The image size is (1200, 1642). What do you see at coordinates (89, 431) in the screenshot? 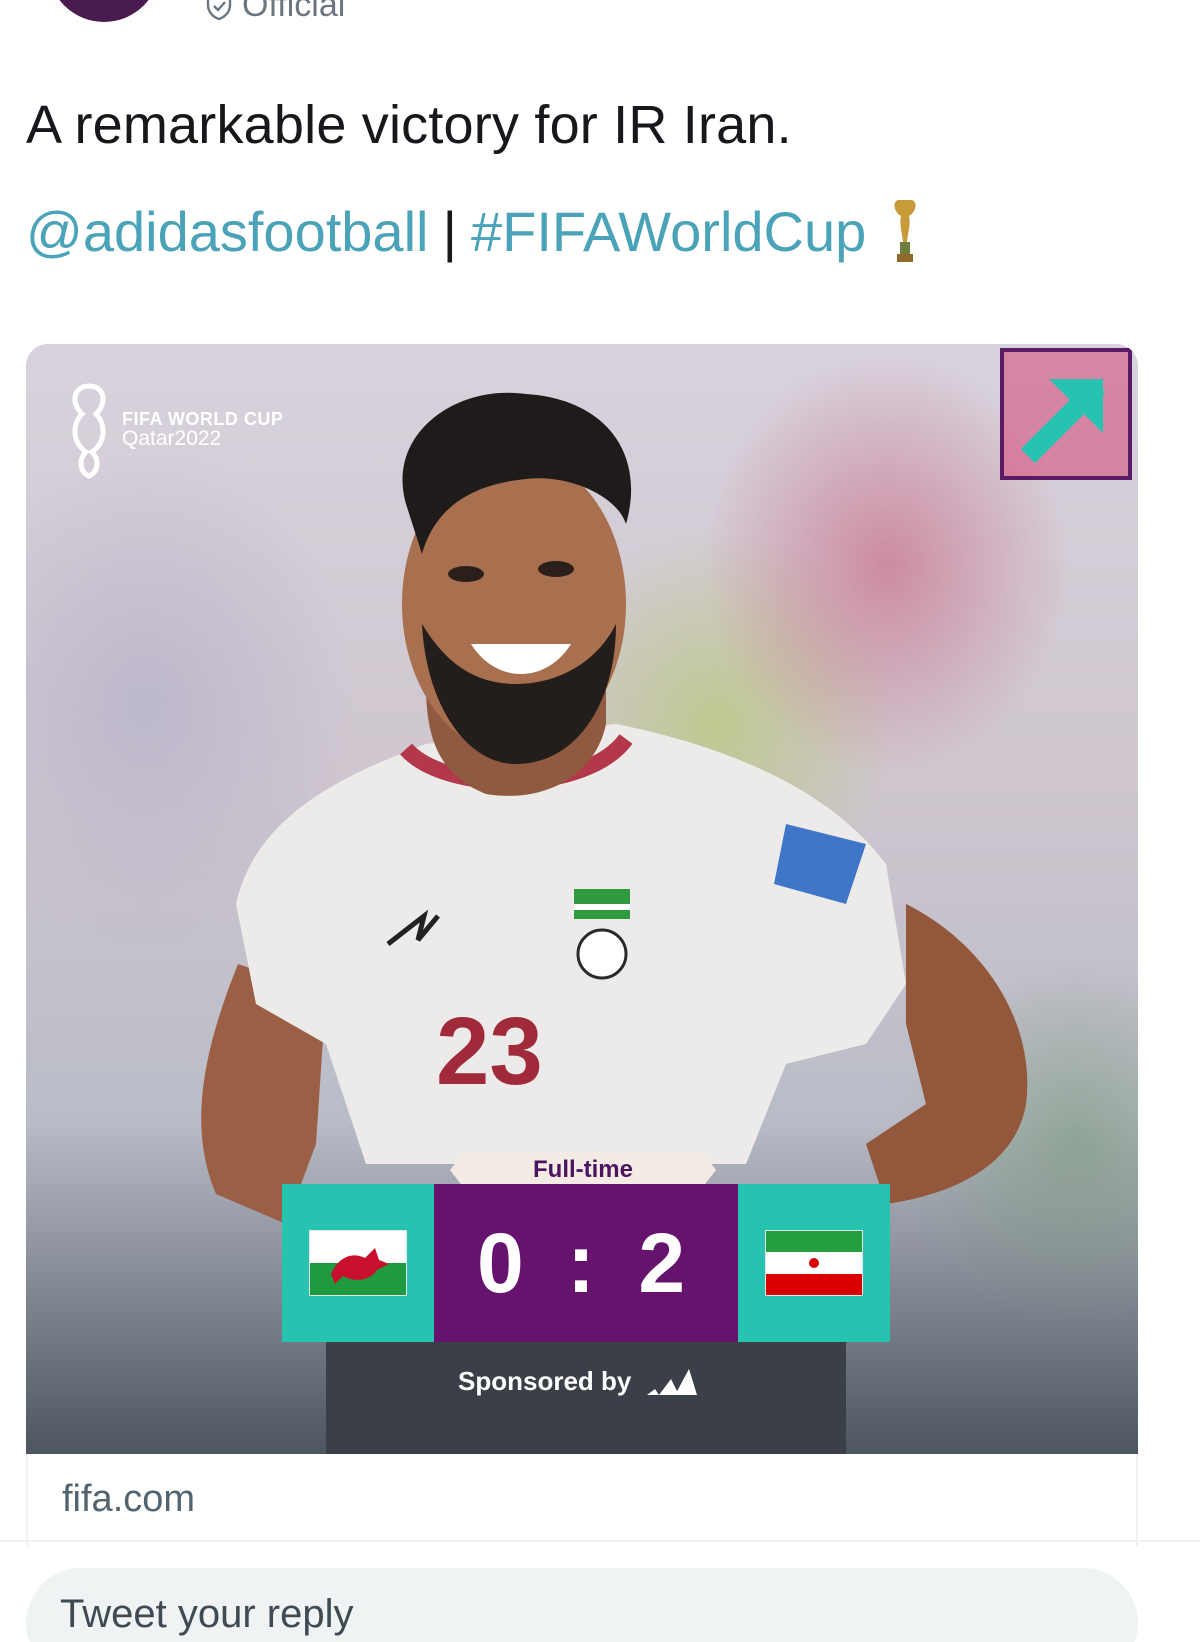
I see `world-cup-emblem-icon` at bounding box center [89, 431].